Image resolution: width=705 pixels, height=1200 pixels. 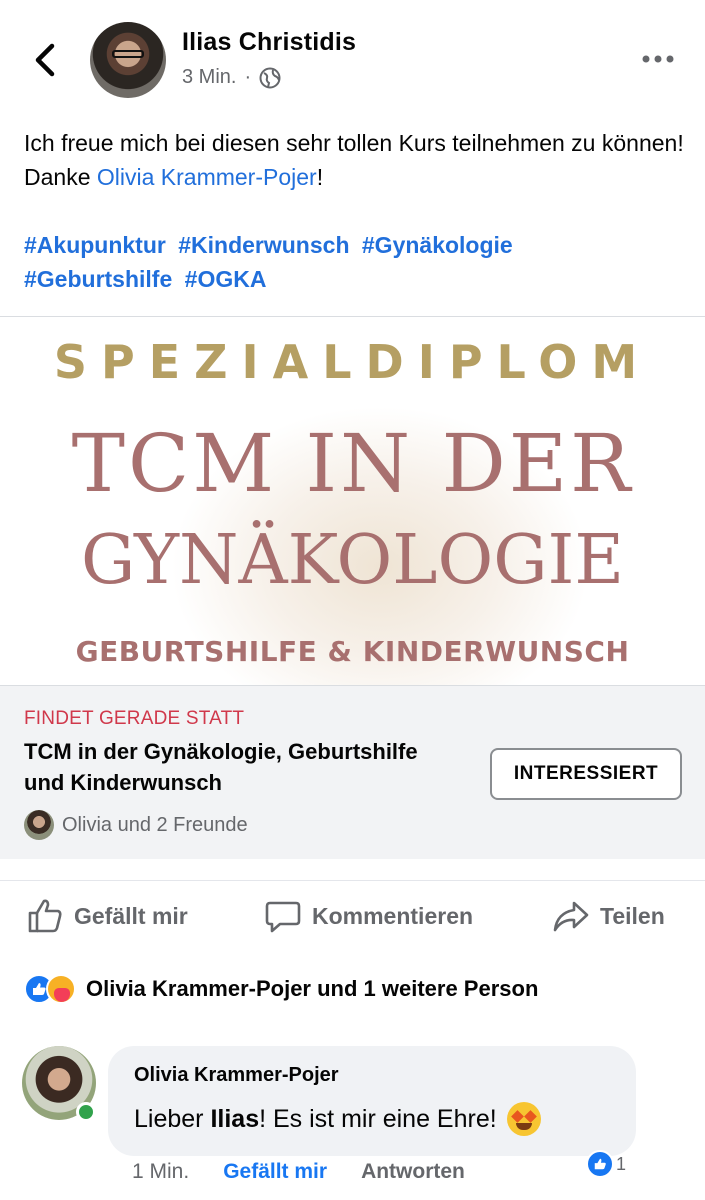 What do you see at coordinates (658, 59) in the screenshot?
I see `more-options-icon` at bounding box center [658, 59].